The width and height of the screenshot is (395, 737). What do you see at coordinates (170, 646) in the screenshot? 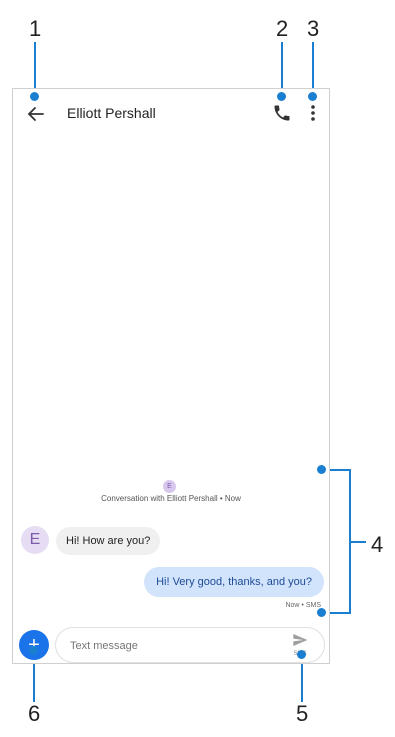
I see `message-input` at bounding box center [170, 646].